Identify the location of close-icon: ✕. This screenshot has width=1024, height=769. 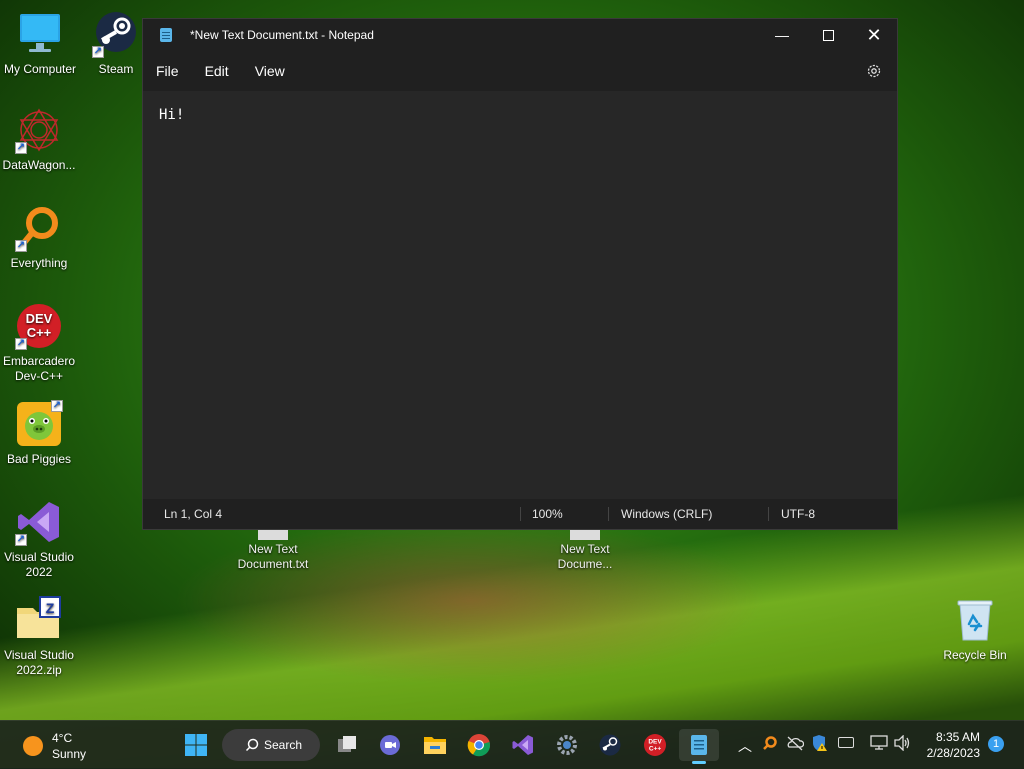
(874, 34).